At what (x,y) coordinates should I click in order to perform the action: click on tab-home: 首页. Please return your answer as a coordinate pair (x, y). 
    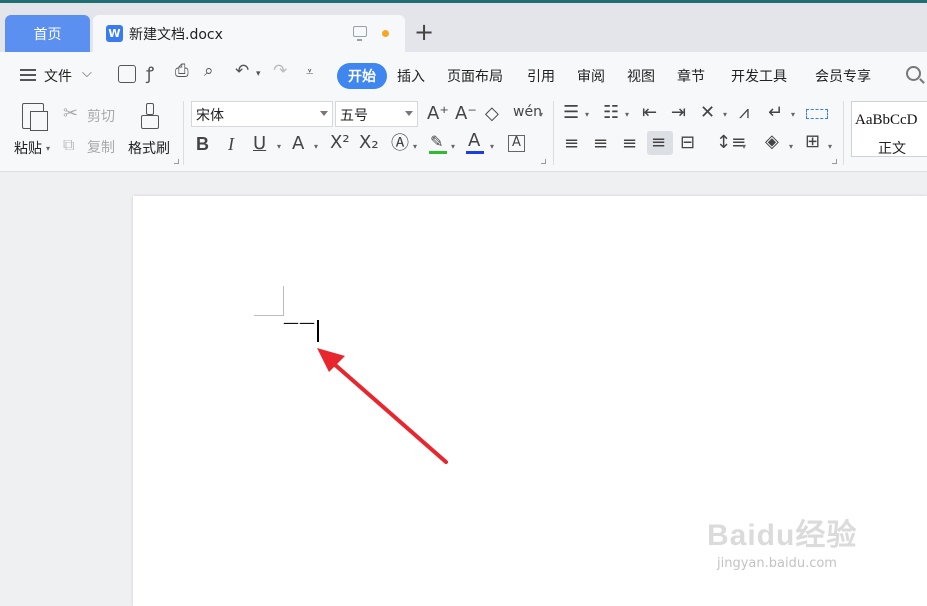
    Looking at the image, I should click on (47, 33).